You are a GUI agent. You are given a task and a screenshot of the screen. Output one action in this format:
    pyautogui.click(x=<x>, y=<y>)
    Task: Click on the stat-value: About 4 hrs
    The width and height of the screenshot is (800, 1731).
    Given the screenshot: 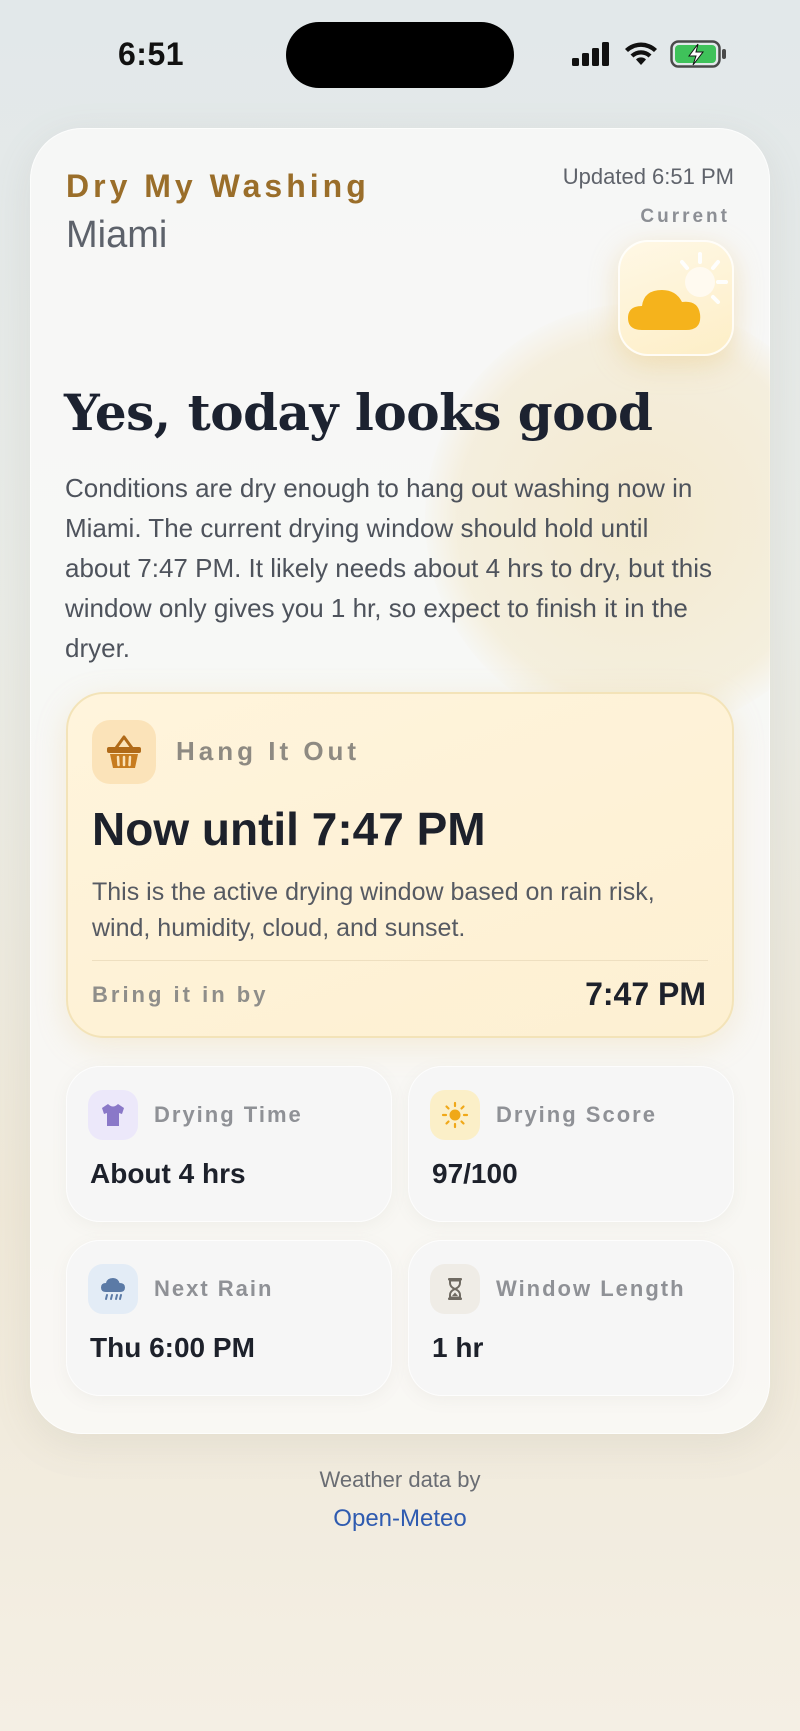 What is the action you would take?
    pyautogui.click(x=168, y=1173)
    